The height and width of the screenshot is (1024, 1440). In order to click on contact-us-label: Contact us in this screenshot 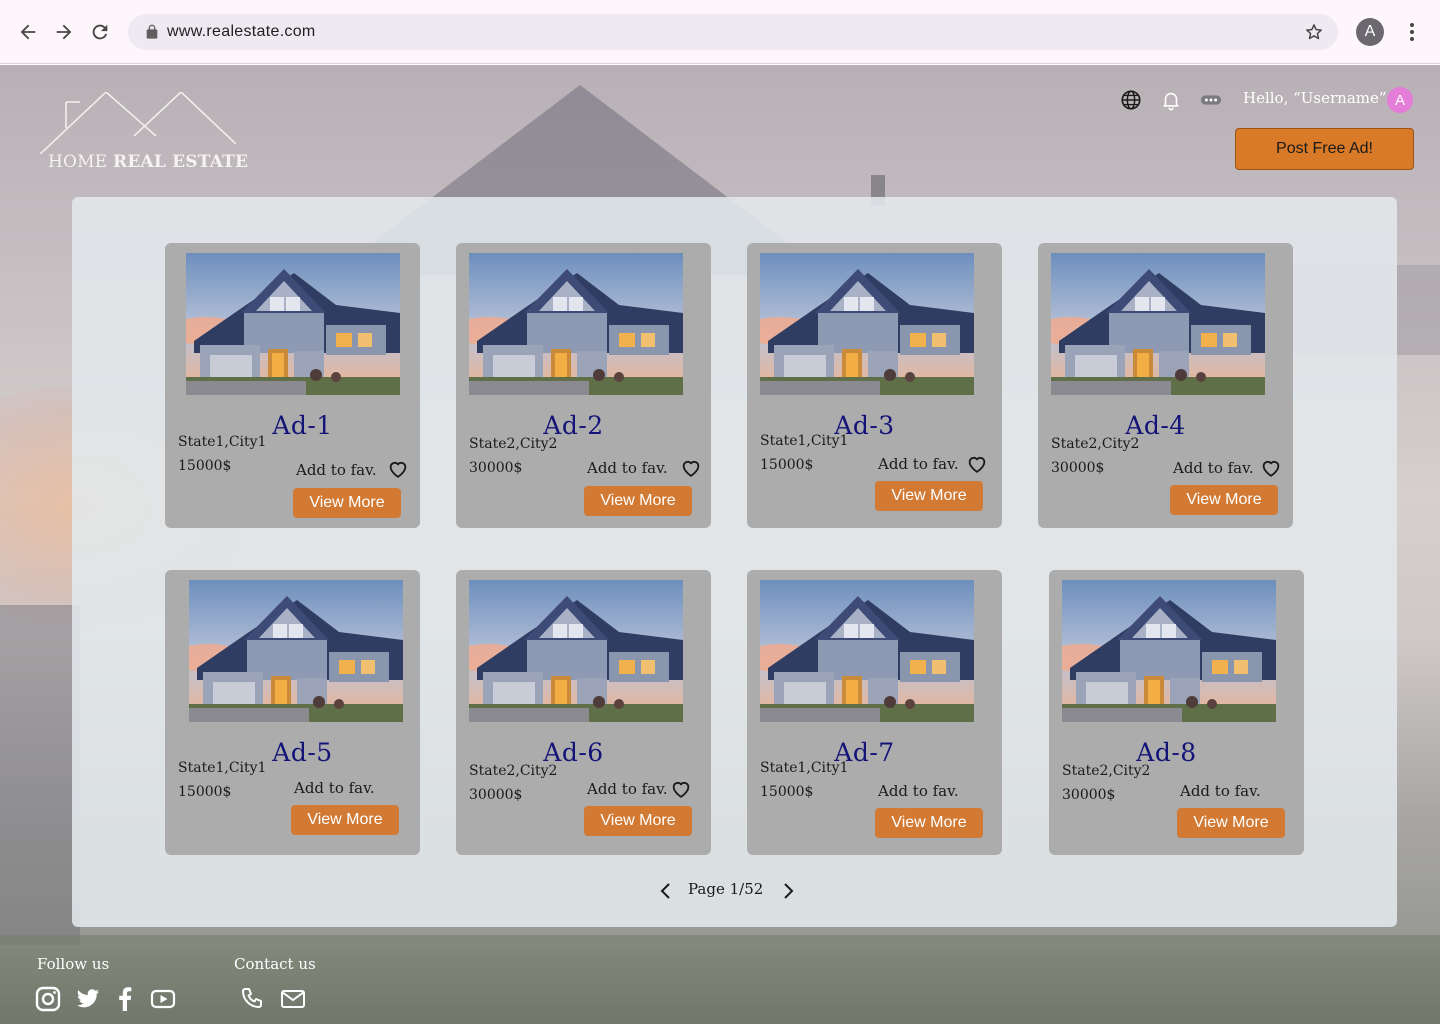, I will do `click(275, 964)`.